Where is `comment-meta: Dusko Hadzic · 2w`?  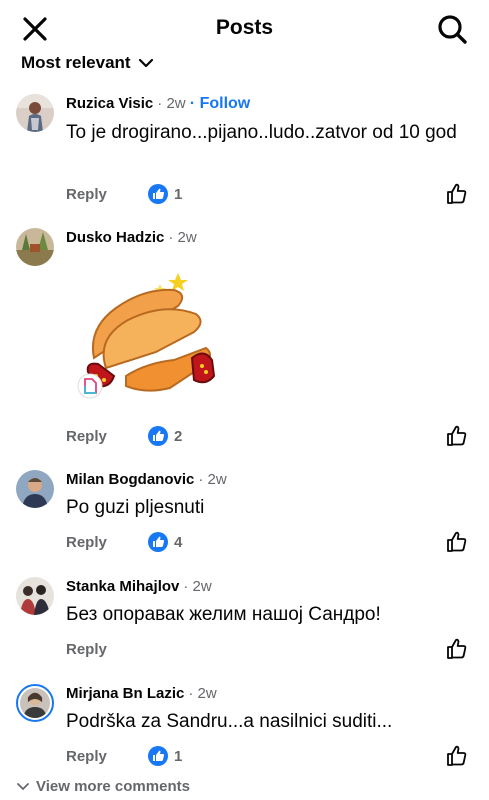
comment-meta: Dusko Hadzic · 2w is located at coordinates (131, 238).